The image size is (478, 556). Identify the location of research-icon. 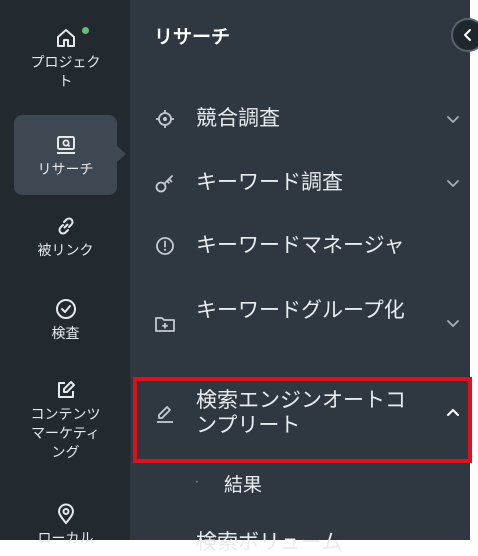
(65, 145).